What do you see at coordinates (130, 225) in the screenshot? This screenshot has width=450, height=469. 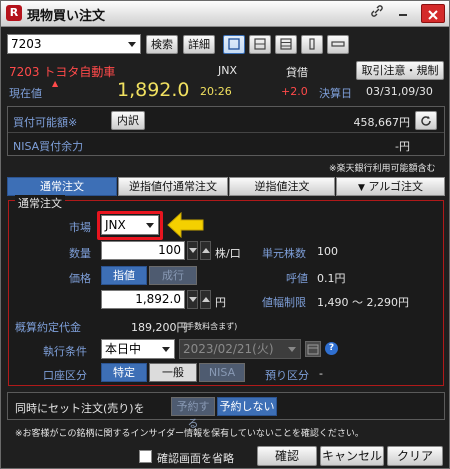 I see `market-select: JNX` at bounding box center [130, 225].